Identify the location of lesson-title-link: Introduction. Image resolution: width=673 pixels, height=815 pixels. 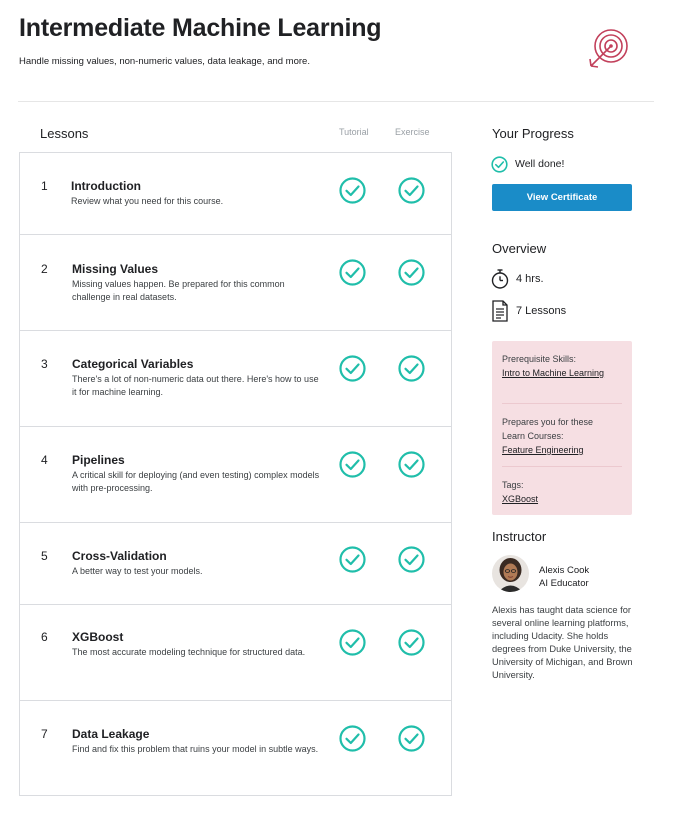
(106, 186).